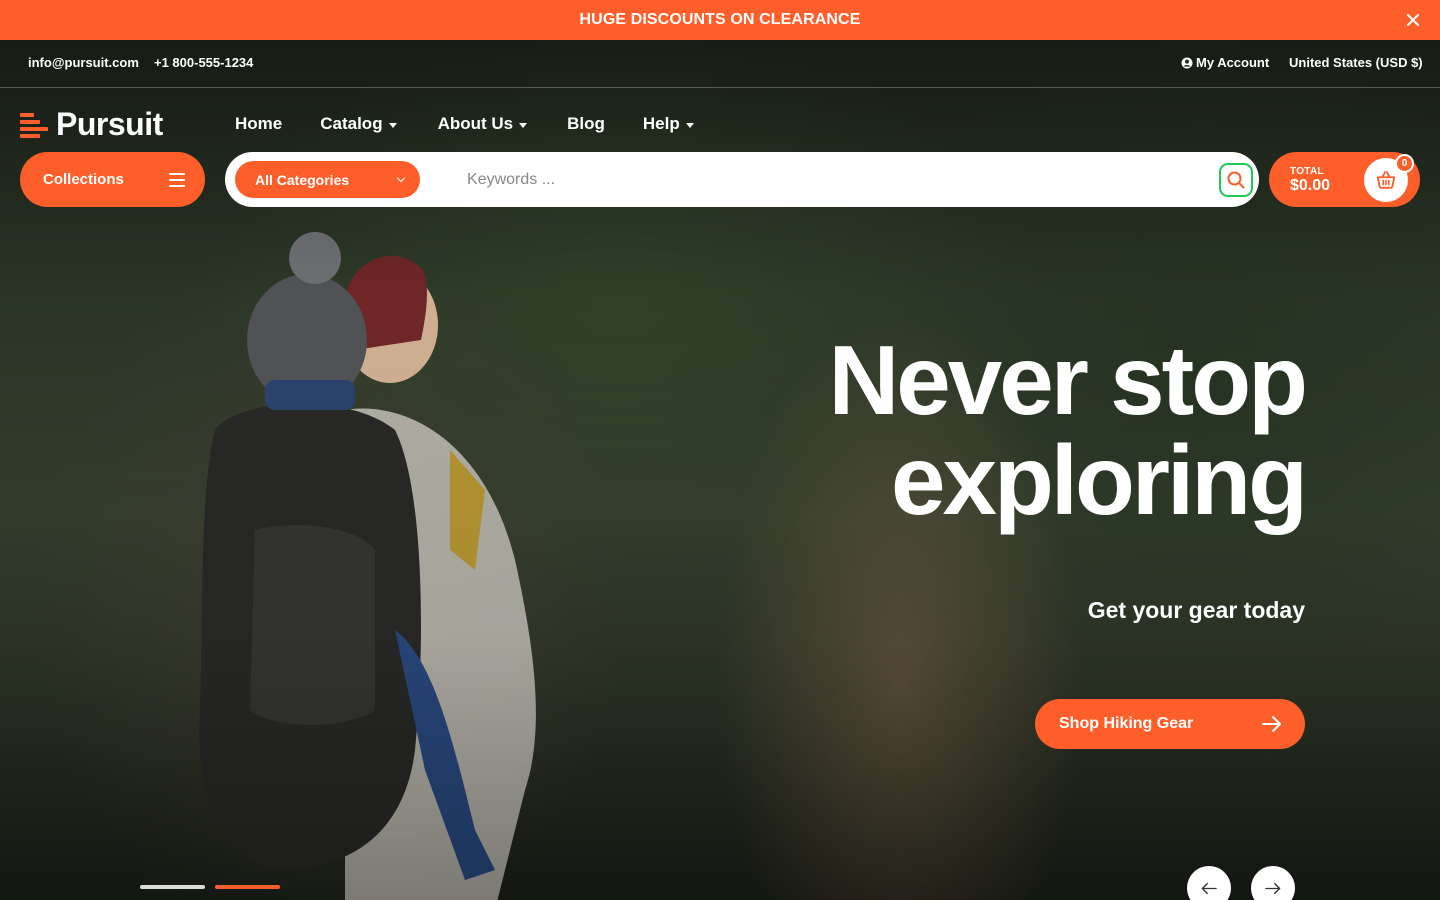  What do you see at coordinates (1068, 380) in the screenshot?
I see `hero-headline-line-1: Never stop` at bounding box center [1068, 380].